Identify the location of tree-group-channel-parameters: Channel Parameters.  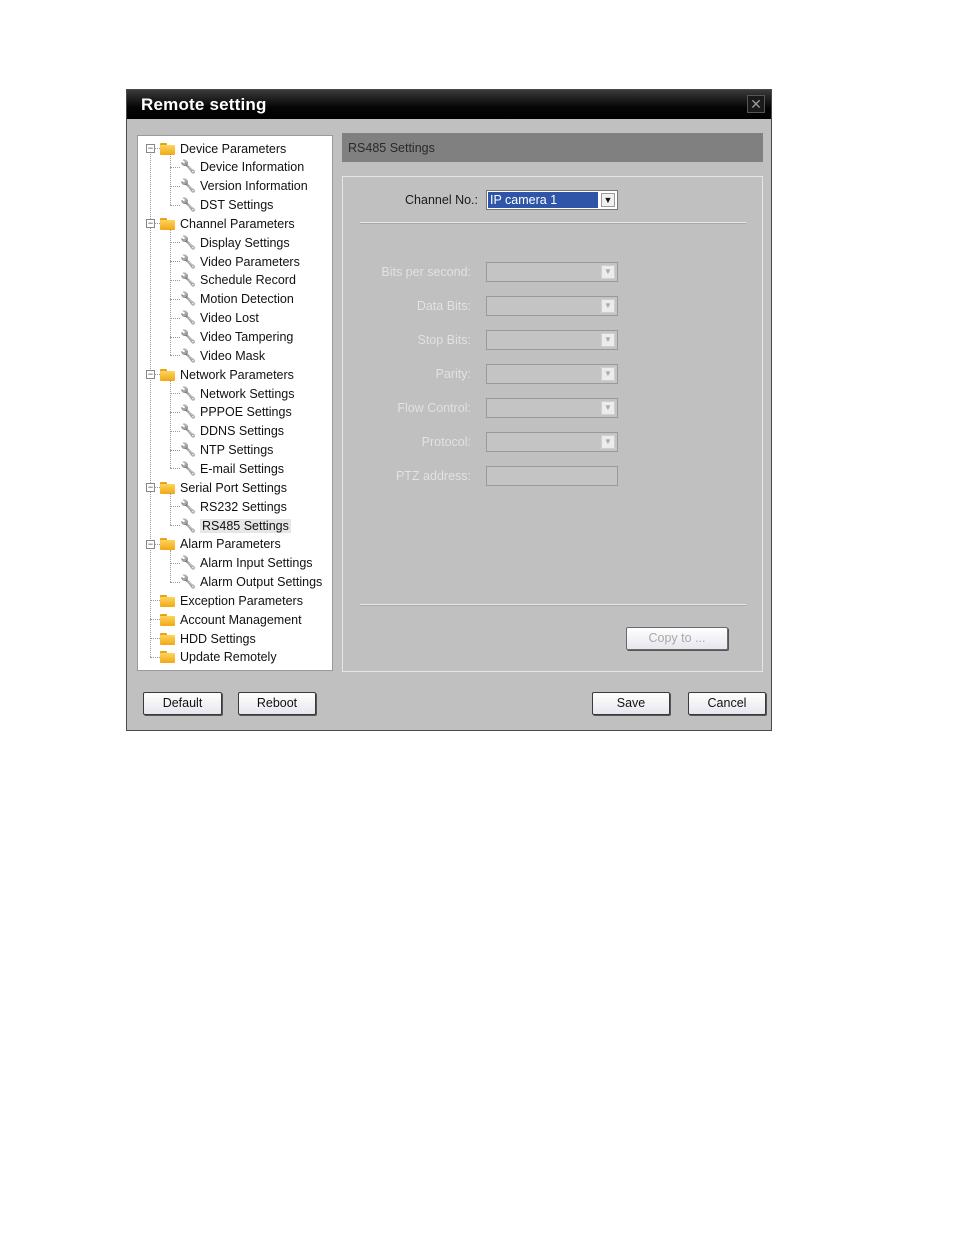
(227, 223).